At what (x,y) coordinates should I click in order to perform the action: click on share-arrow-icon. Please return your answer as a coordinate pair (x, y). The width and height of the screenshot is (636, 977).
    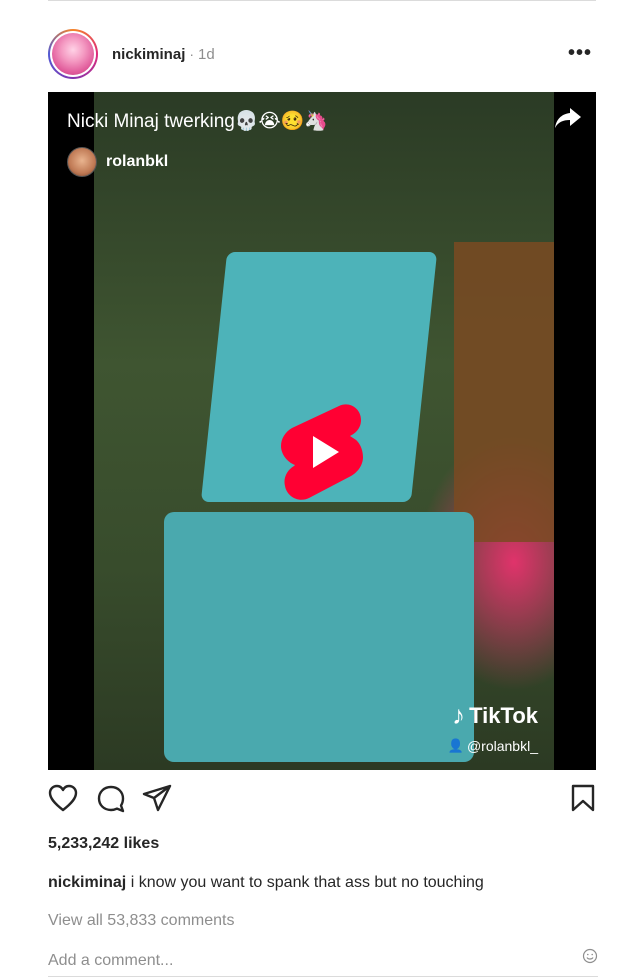
    Looking at the image, I should click on (568, 118).